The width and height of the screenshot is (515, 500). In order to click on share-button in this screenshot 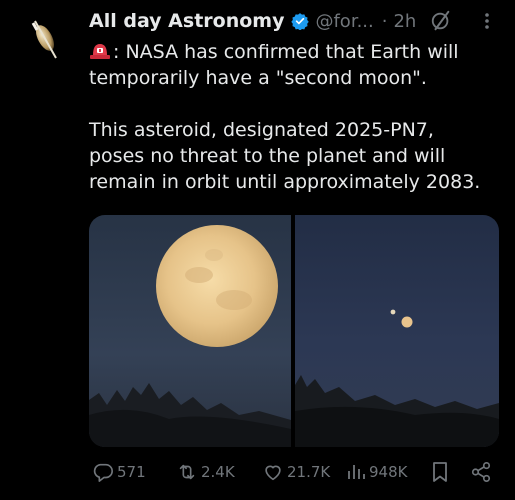, I will do `click(479, 472)`.